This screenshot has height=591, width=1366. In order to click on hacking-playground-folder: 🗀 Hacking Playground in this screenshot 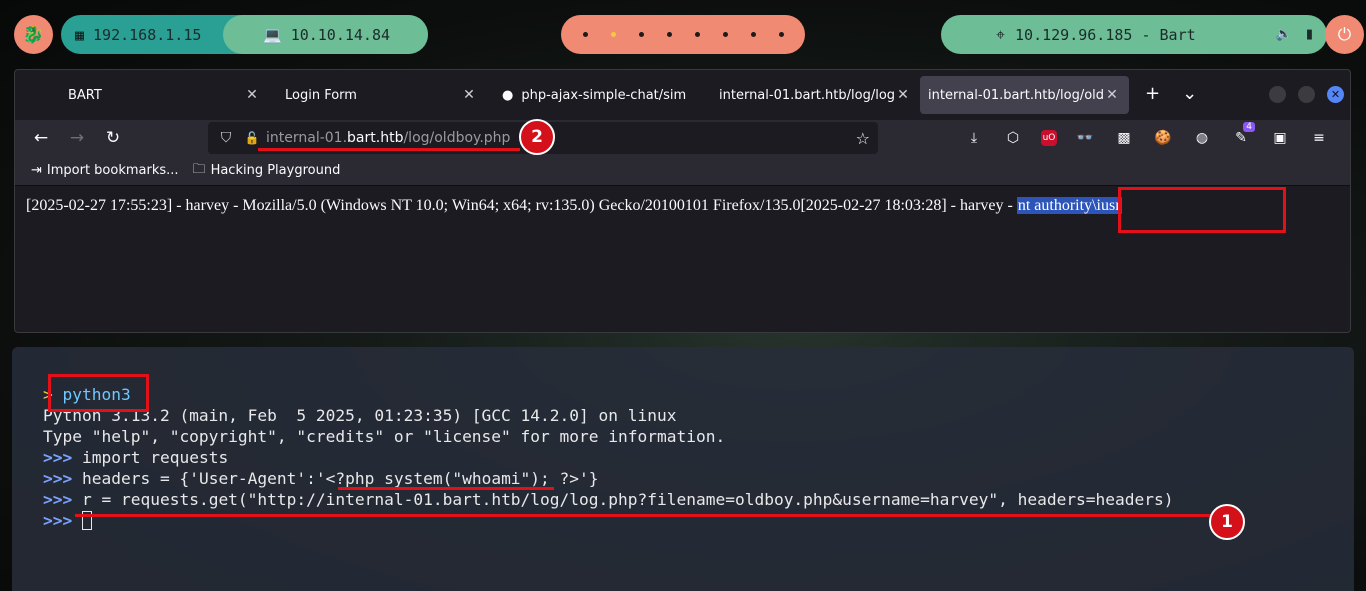, I will do `click(267, 171)`.